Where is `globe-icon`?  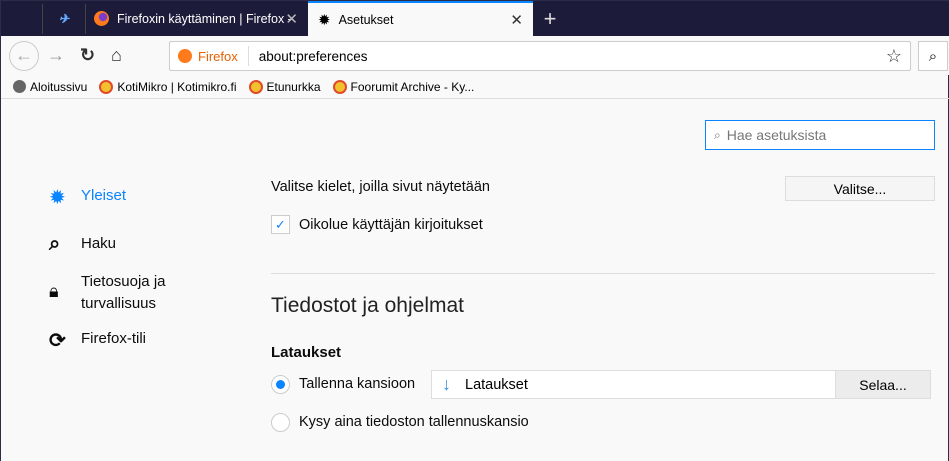
globe-icon is located at coordinates (19, 86).